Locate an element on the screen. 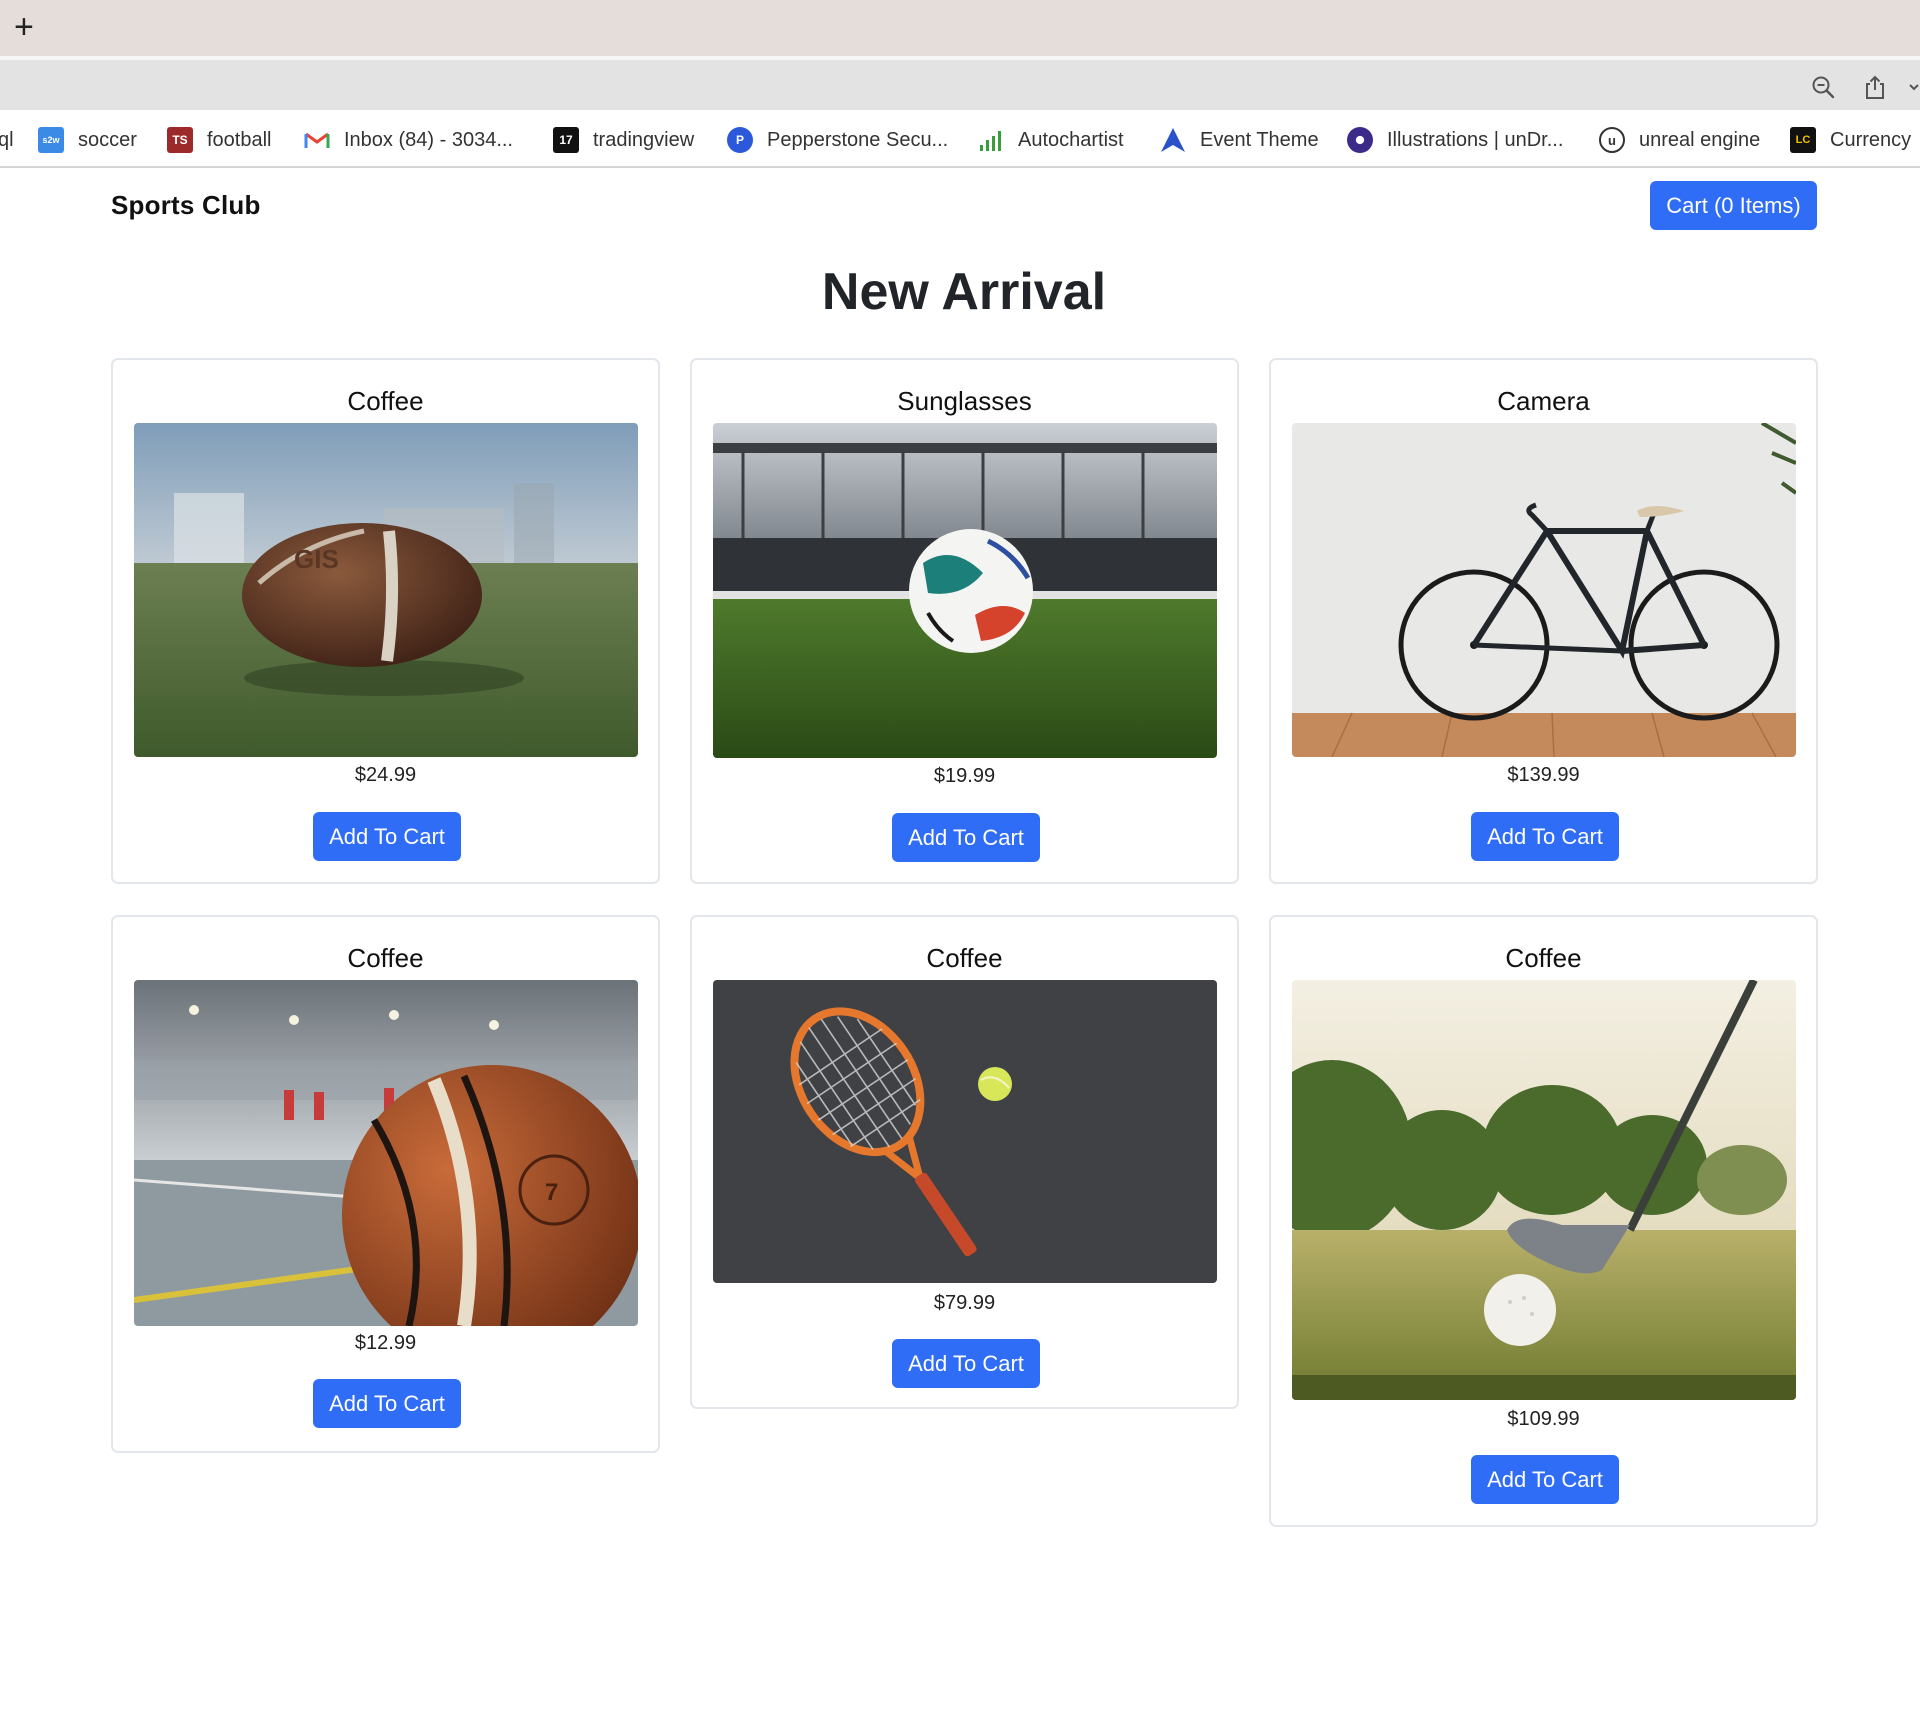 The image size is (1920, 1715). bookmark-item: ql is located at coordinates (7, 140).